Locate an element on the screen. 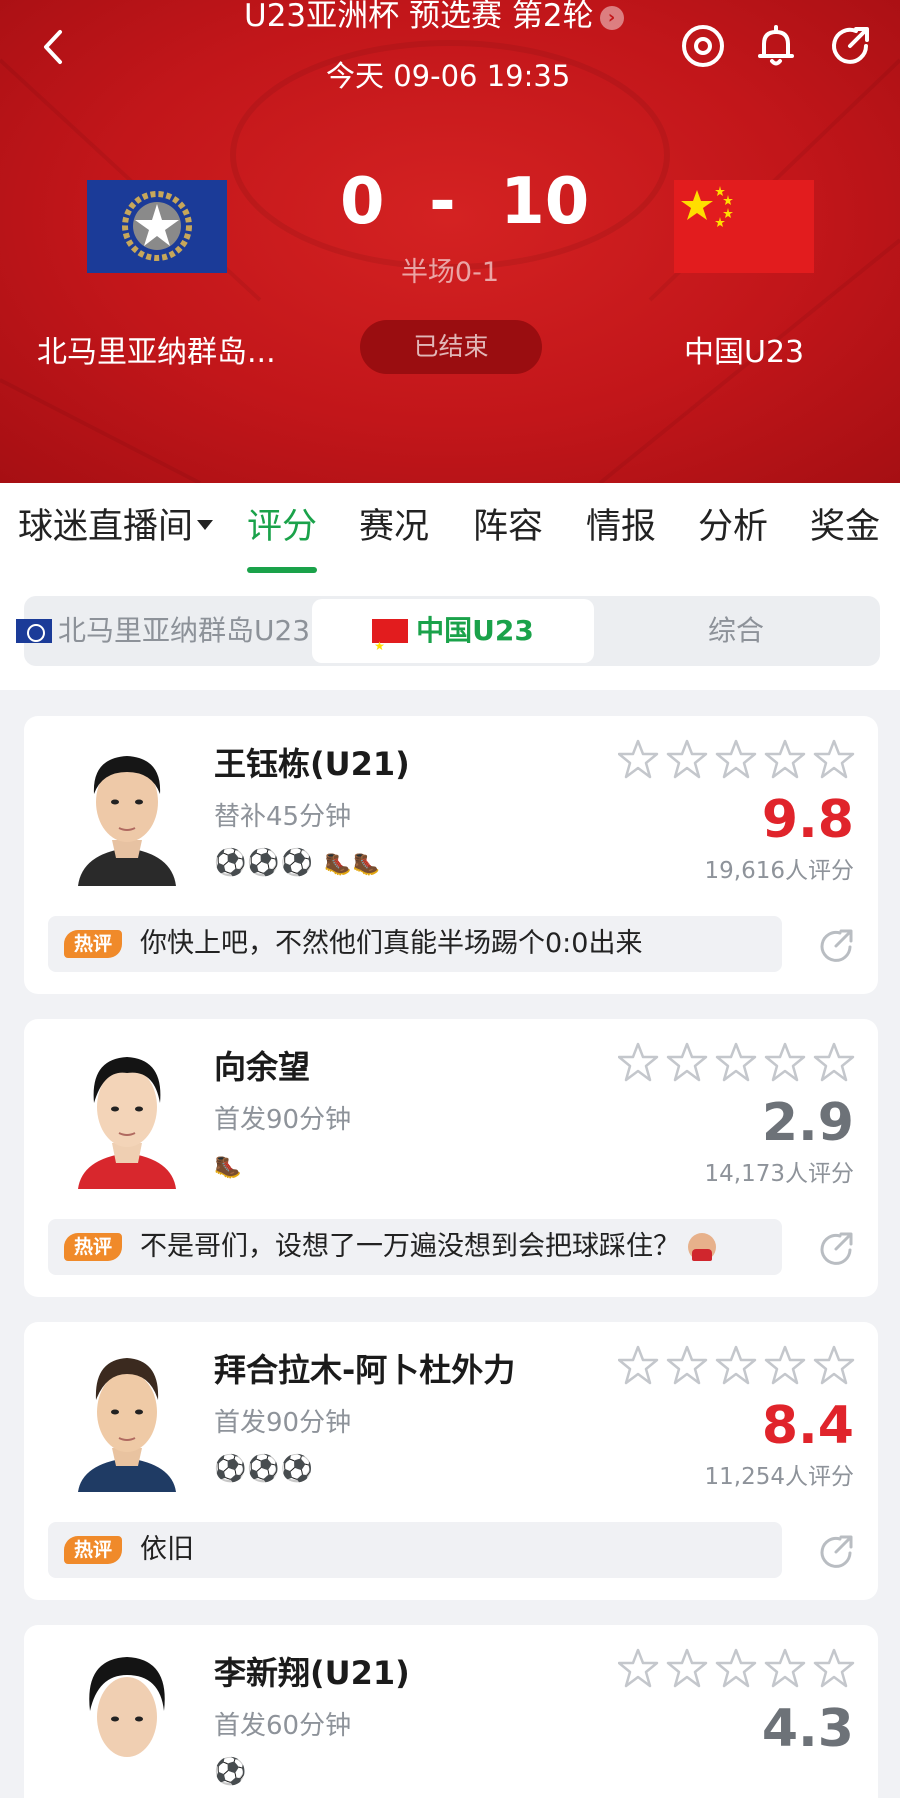  match-title-text: U23亚洲杯 预选赛 第2轮 is located at coordinates (419, 17).